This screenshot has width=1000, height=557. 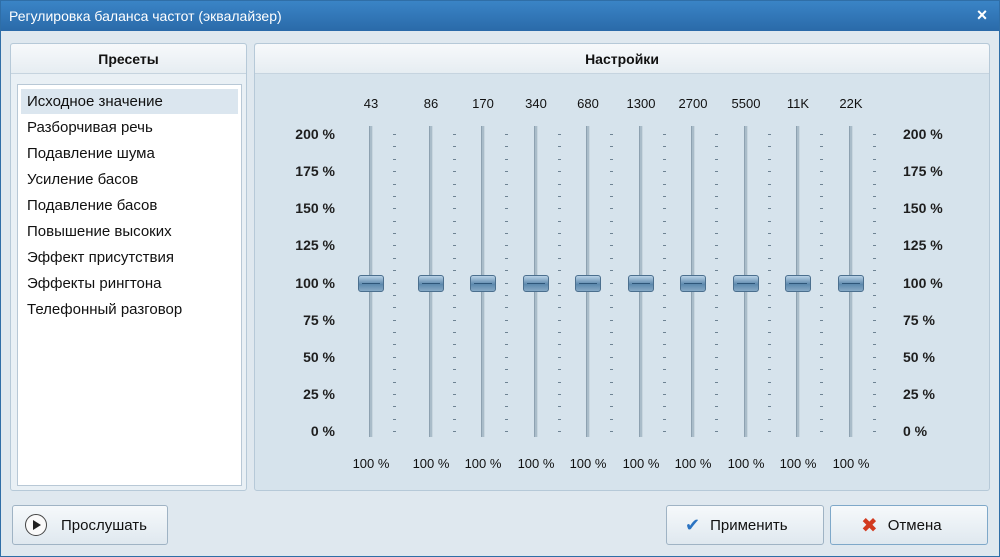 What do you see at coordinates (923, 208) in the screenshot?
I see `level-label-right: 150 %` at bounding box center [923, 208].